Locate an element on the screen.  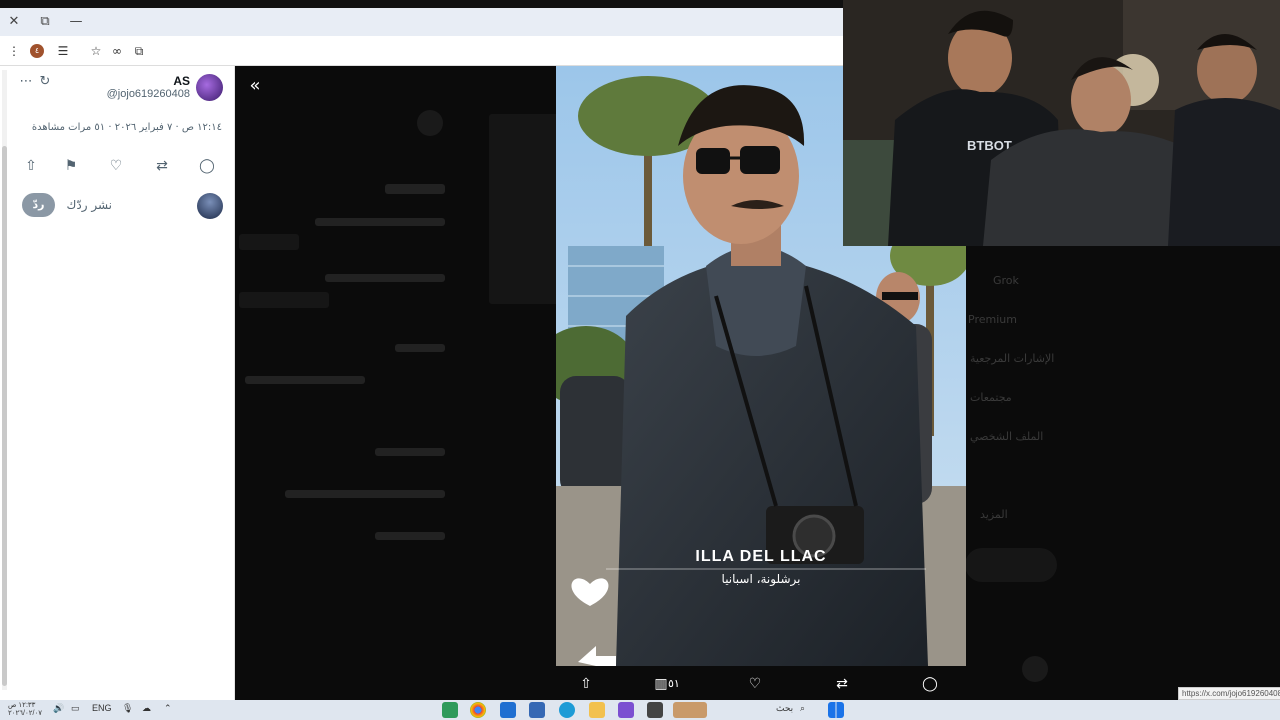
ghost-menu-grok: Grok is located at coordinates (1006, 280).